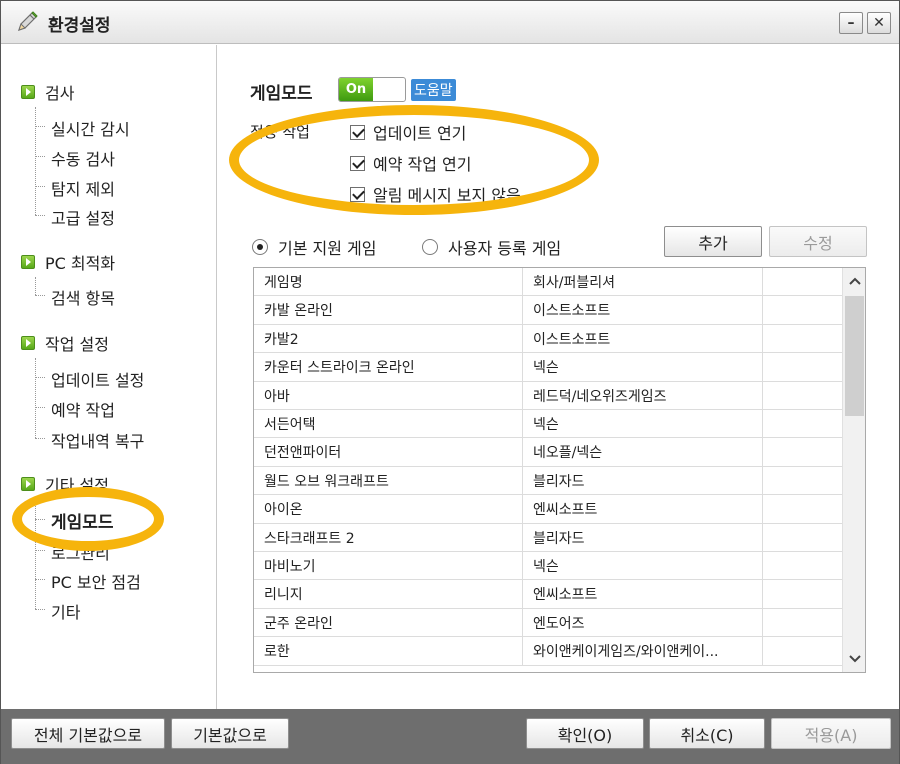 The width and height of the screenshot is (900, 764). What do you see at coordinates (549, 339) in the screenshot?
I see `table-row: 카발2 이스트소프트` at bounding box center [549, 339].